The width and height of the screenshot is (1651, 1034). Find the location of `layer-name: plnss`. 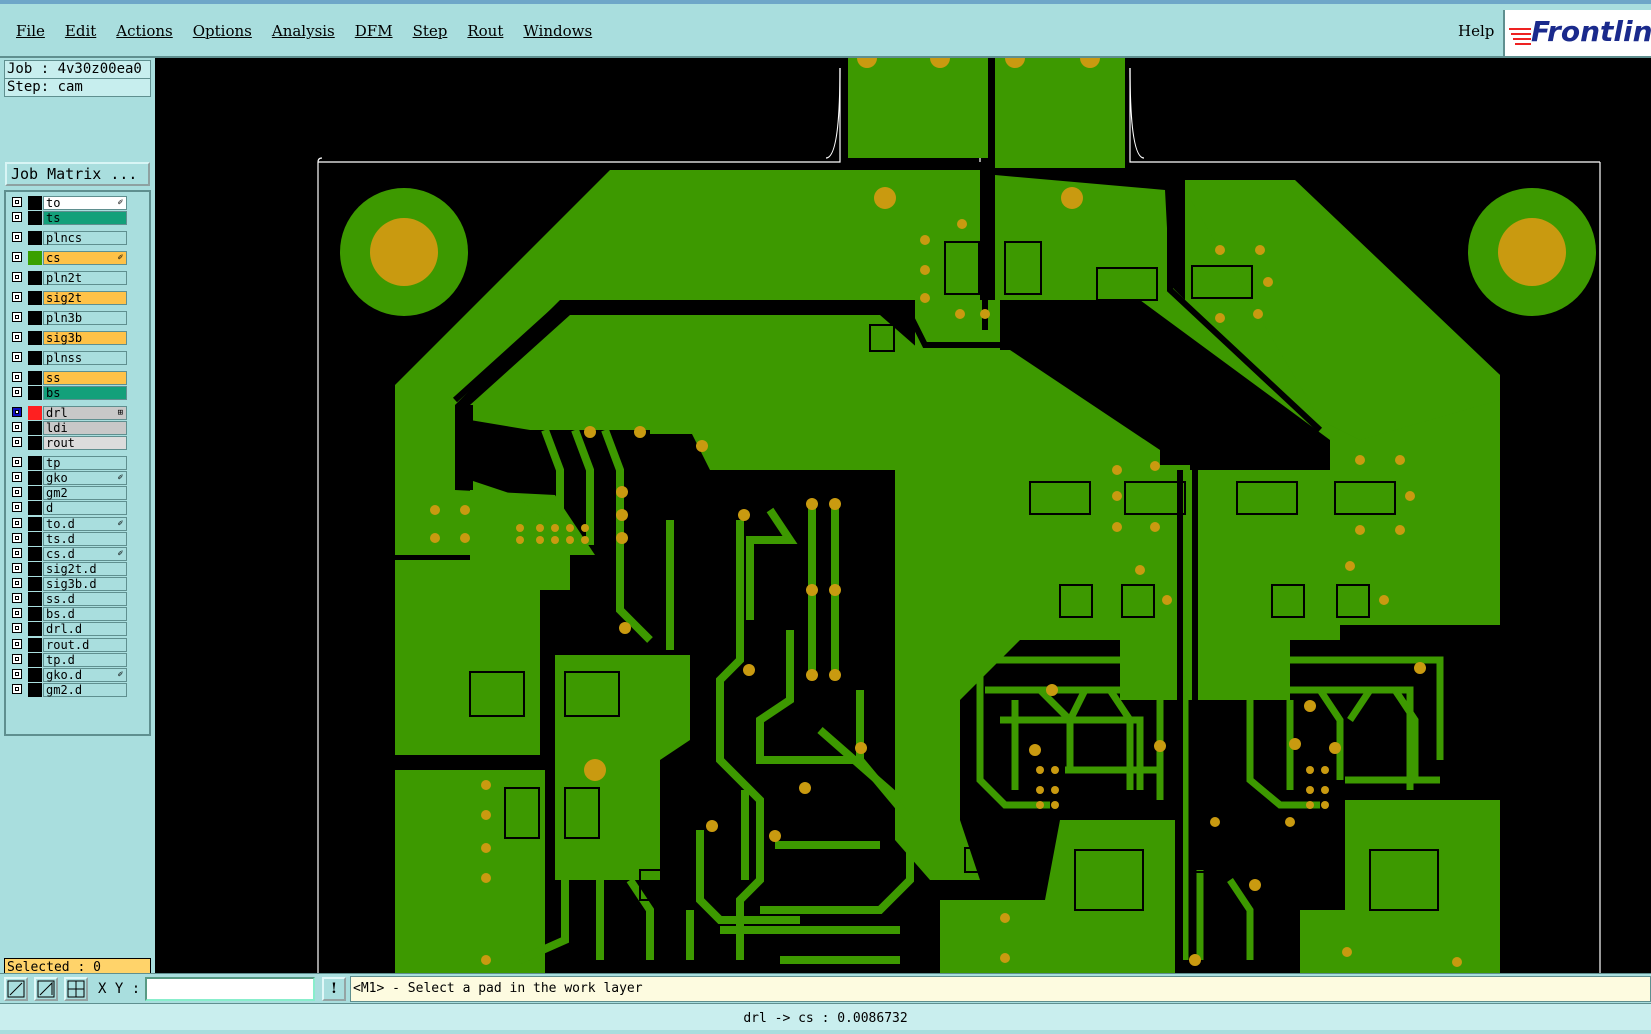

layer-name: plnss is located at coordinates (85, 358).